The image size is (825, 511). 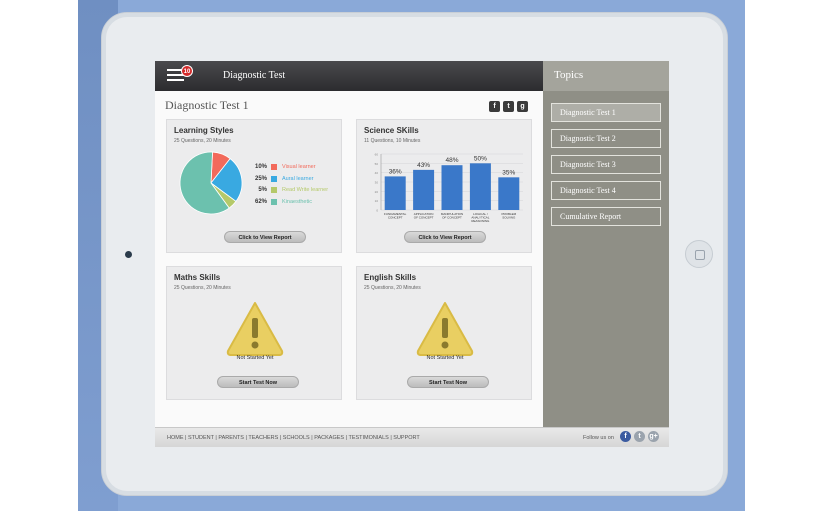 I want to click on y-tick-label: 10, so click(x=377, y=201).